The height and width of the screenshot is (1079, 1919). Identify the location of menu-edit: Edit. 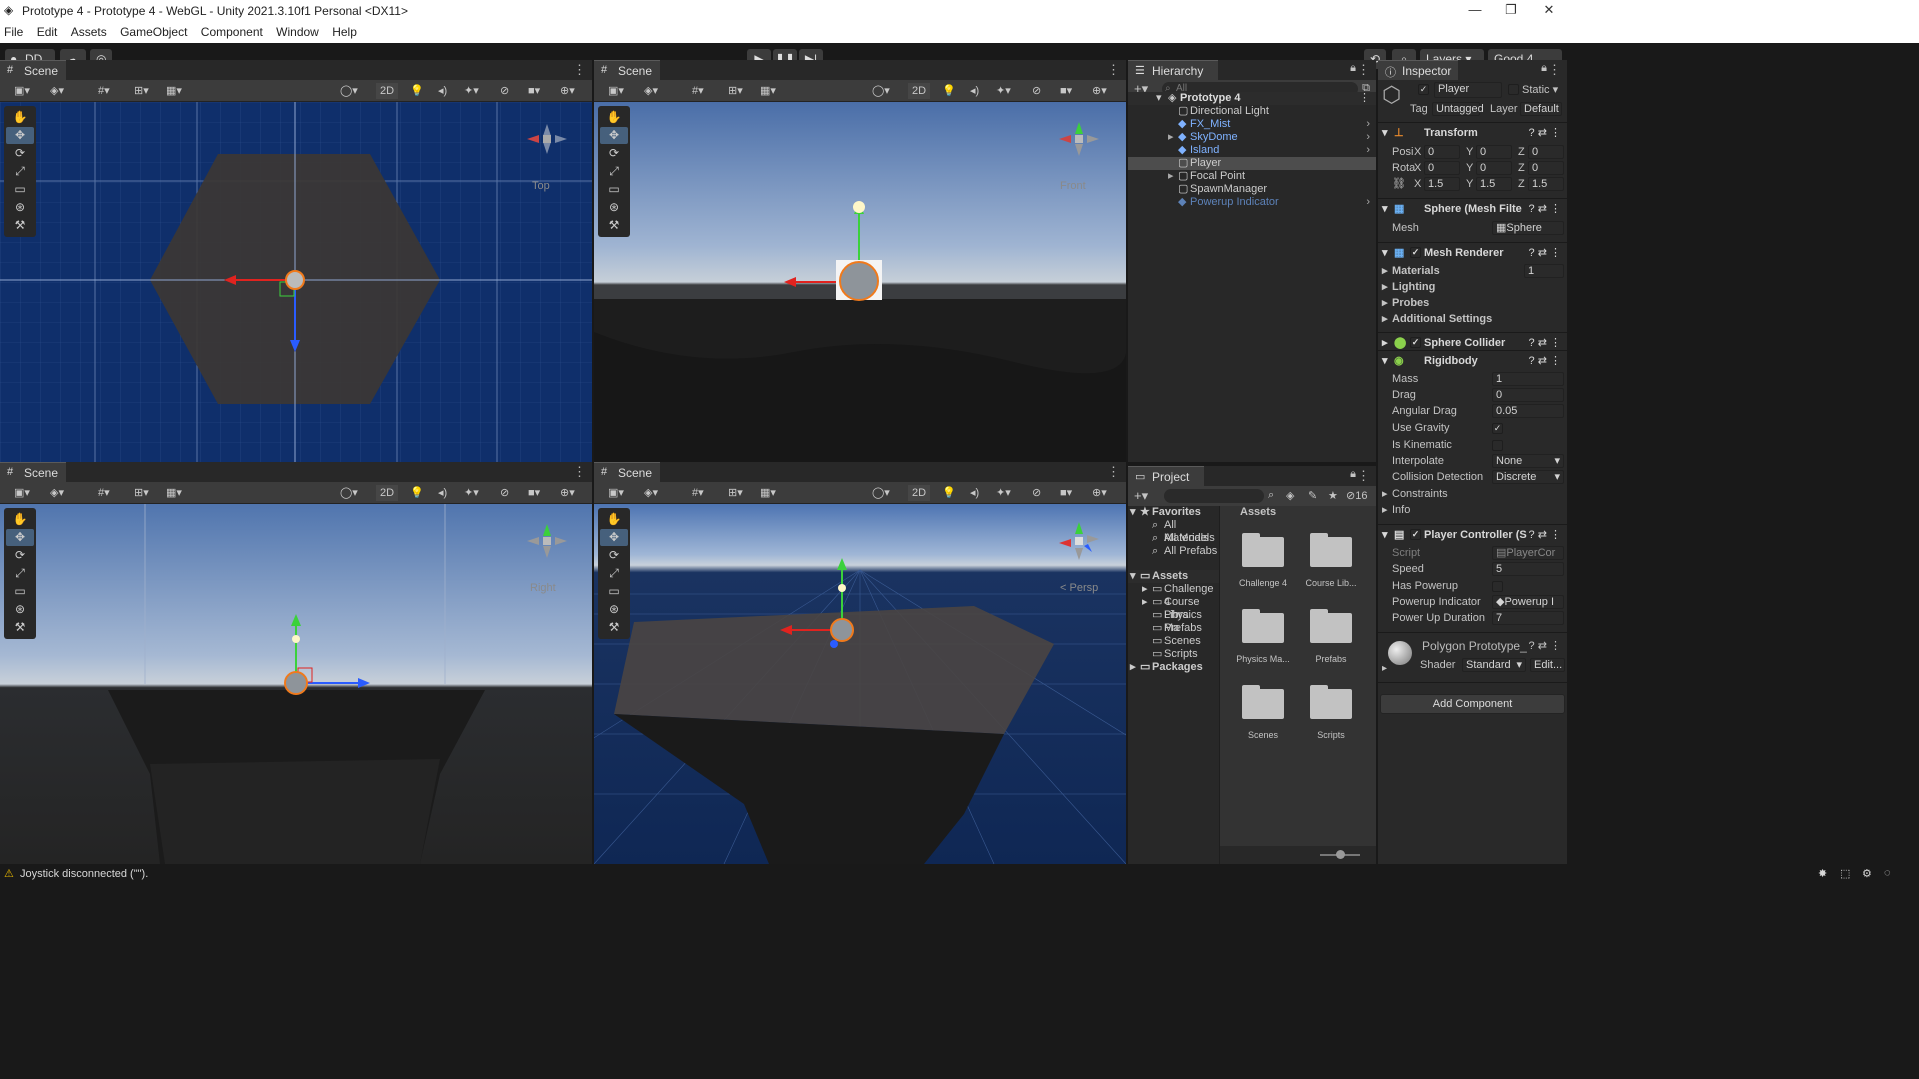
(47, 30).